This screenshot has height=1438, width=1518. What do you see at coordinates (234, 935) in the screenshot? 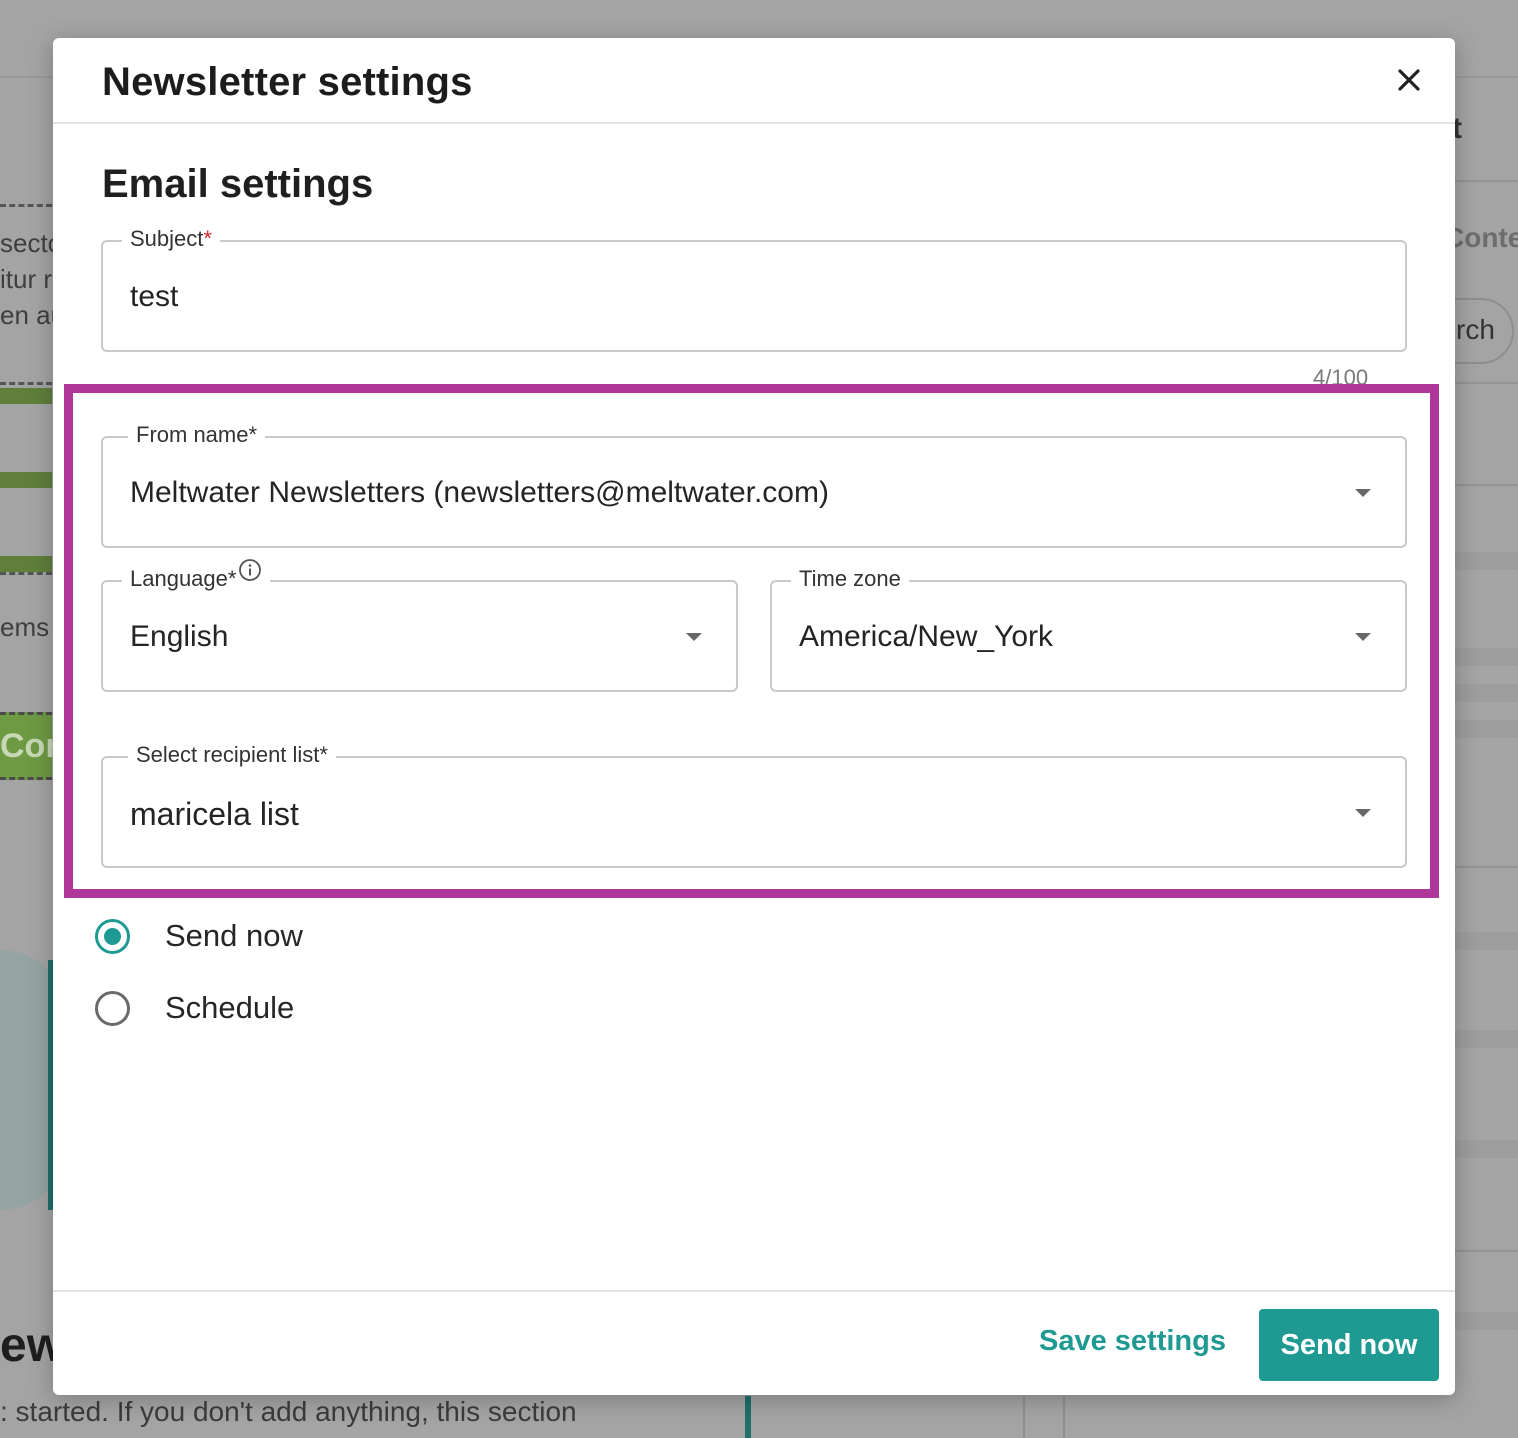
I see `send-now-option-label: Send now` at bounding box center [234, 935].